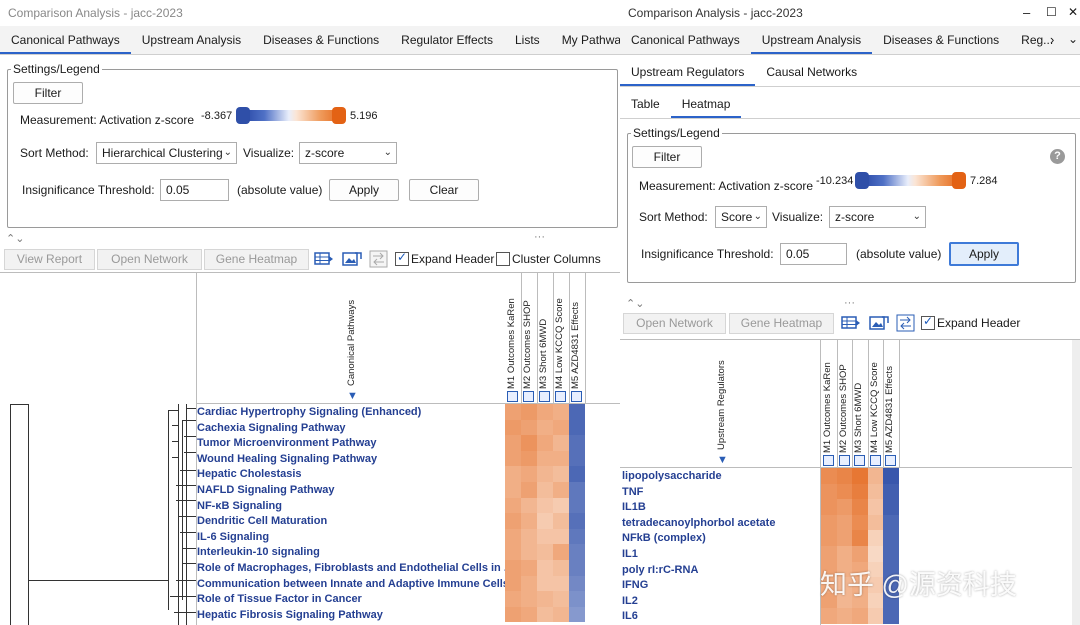 This screenshot has height=625, width=1080. I want to click on row-label: IL1B, so click(634, 507).